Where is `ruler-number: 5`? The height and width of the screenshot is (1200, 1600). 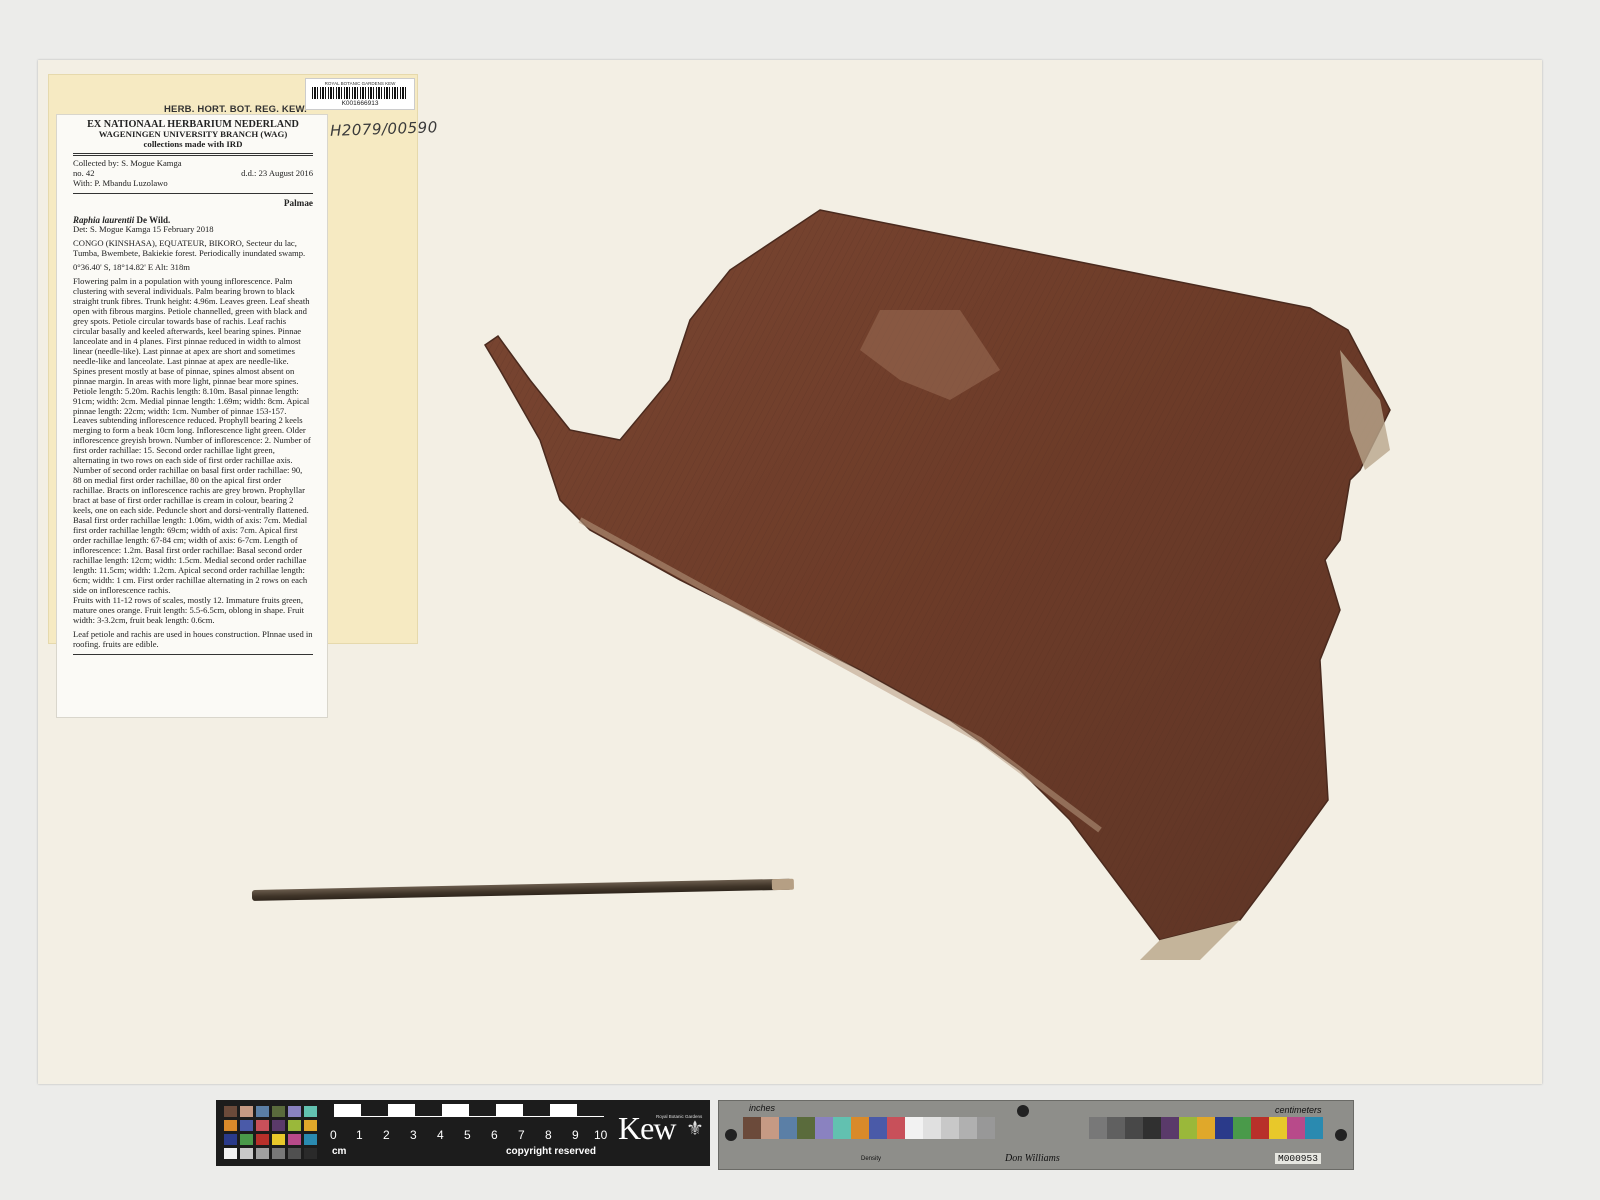
ruler-number: 5 is located at coordinates (467, 1135).